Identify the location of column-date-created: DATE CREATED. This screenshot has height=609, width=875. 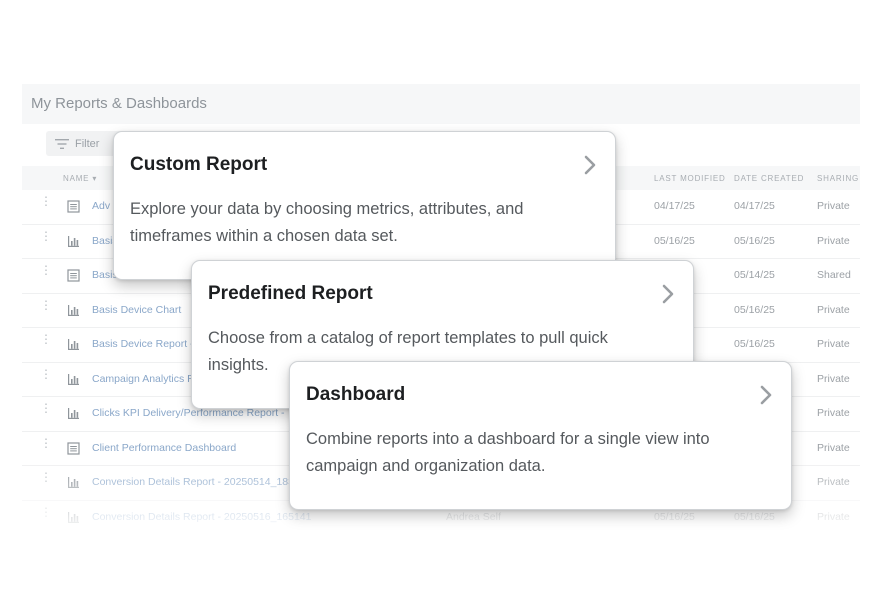
(769, 178).